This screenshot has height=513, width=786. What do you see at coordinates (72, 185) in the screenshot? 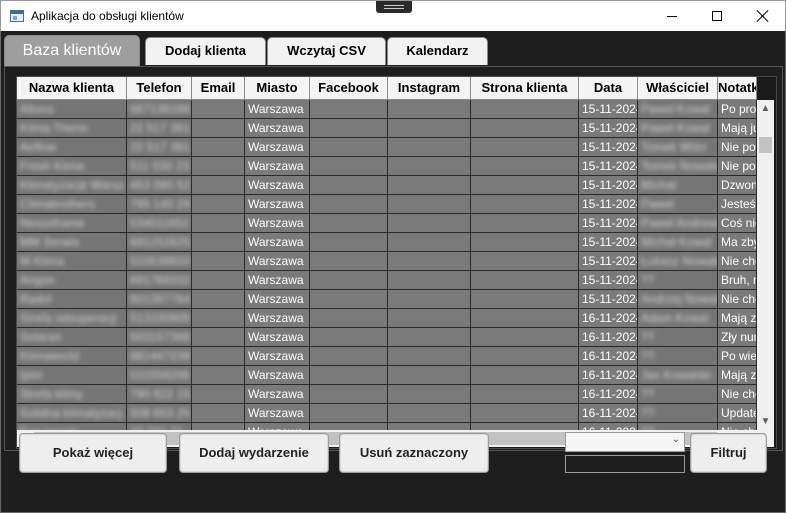
I see `table-cell: Klimatyzacje Warsz` at bounding box center [72, 185].